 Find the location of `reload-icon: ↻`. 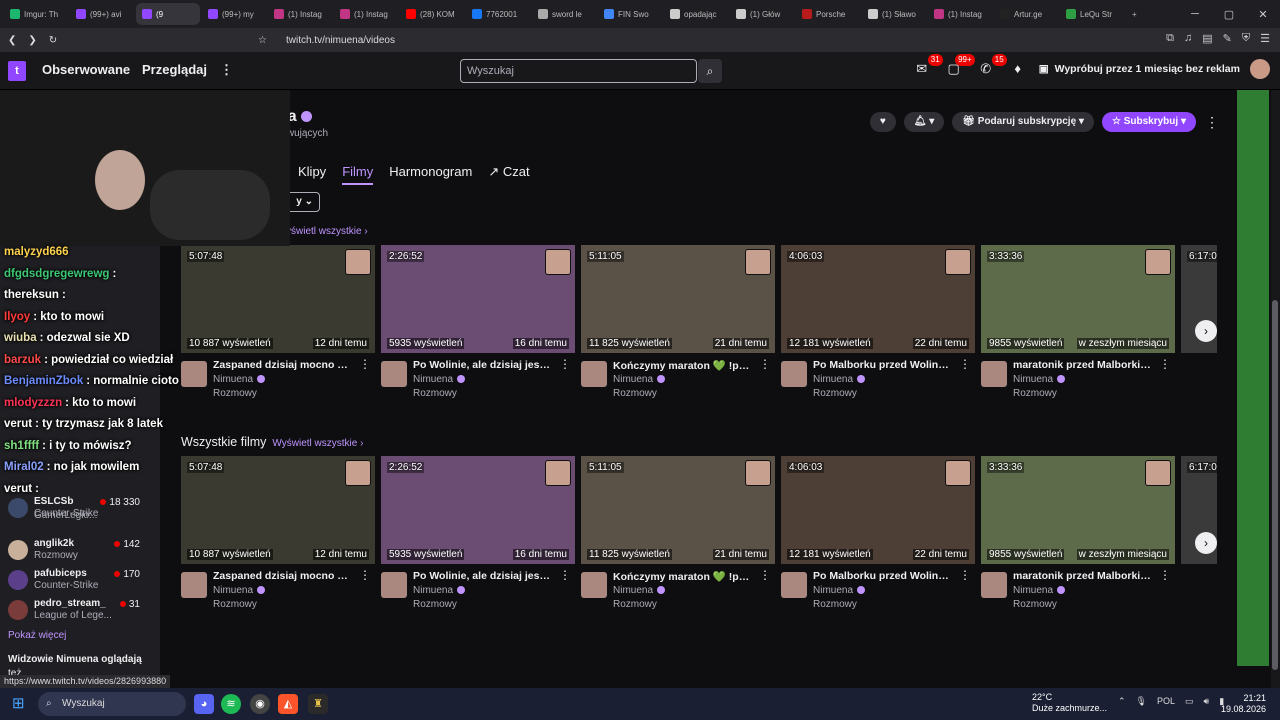

reload-icon: ↻ is located at coordinates (53, 40).